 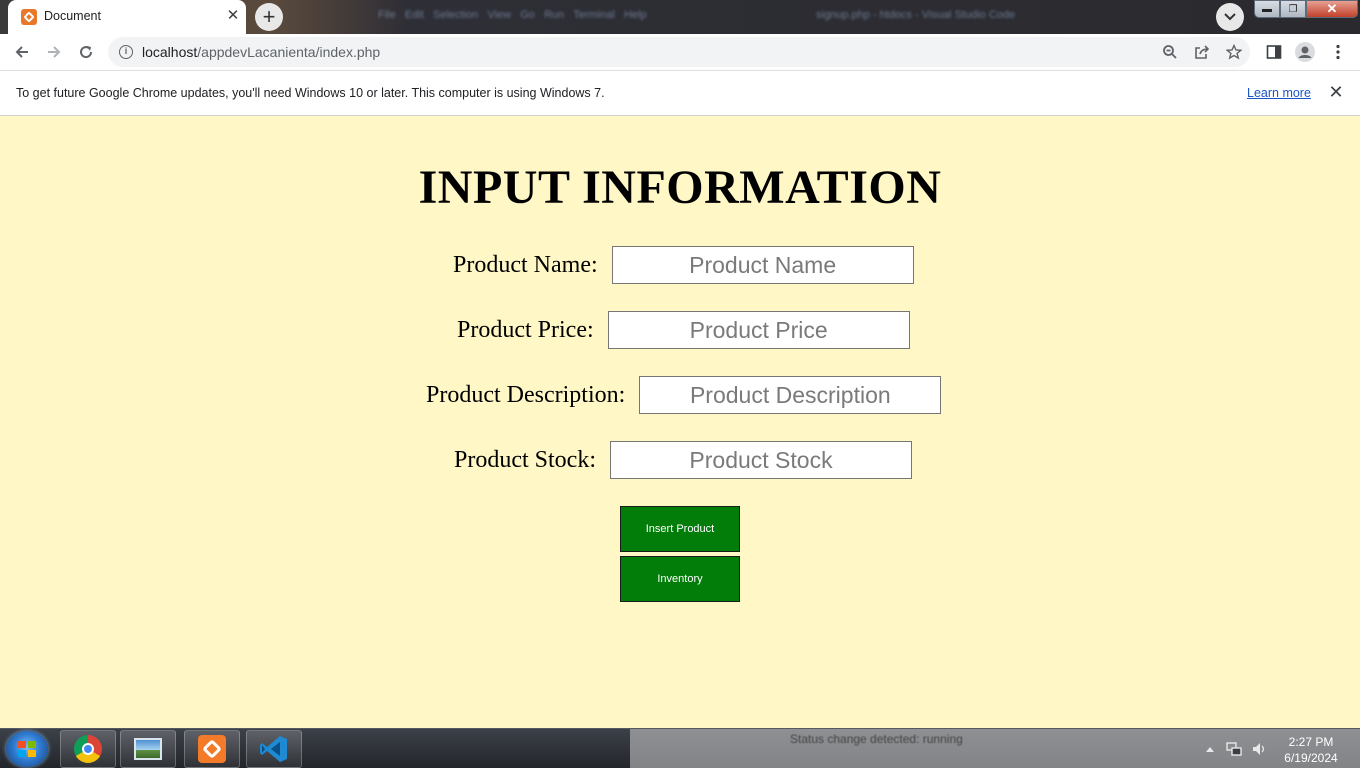 What do you see at coordinates (1234, 749) in the screenshot?
I see `network-icon` at bounding box center [1234, 749].